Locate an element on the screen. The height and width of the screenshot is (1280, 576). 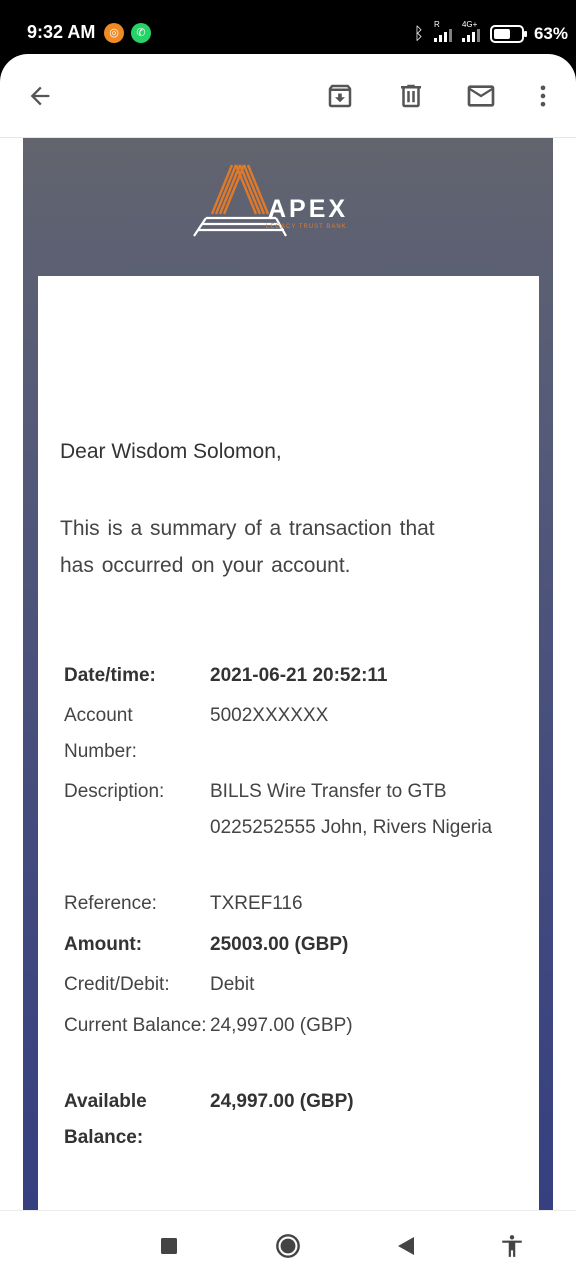
detail-row-current-balance: Current Balance: 24,997.00 (GBP) is located at coordinates (284, 1026).